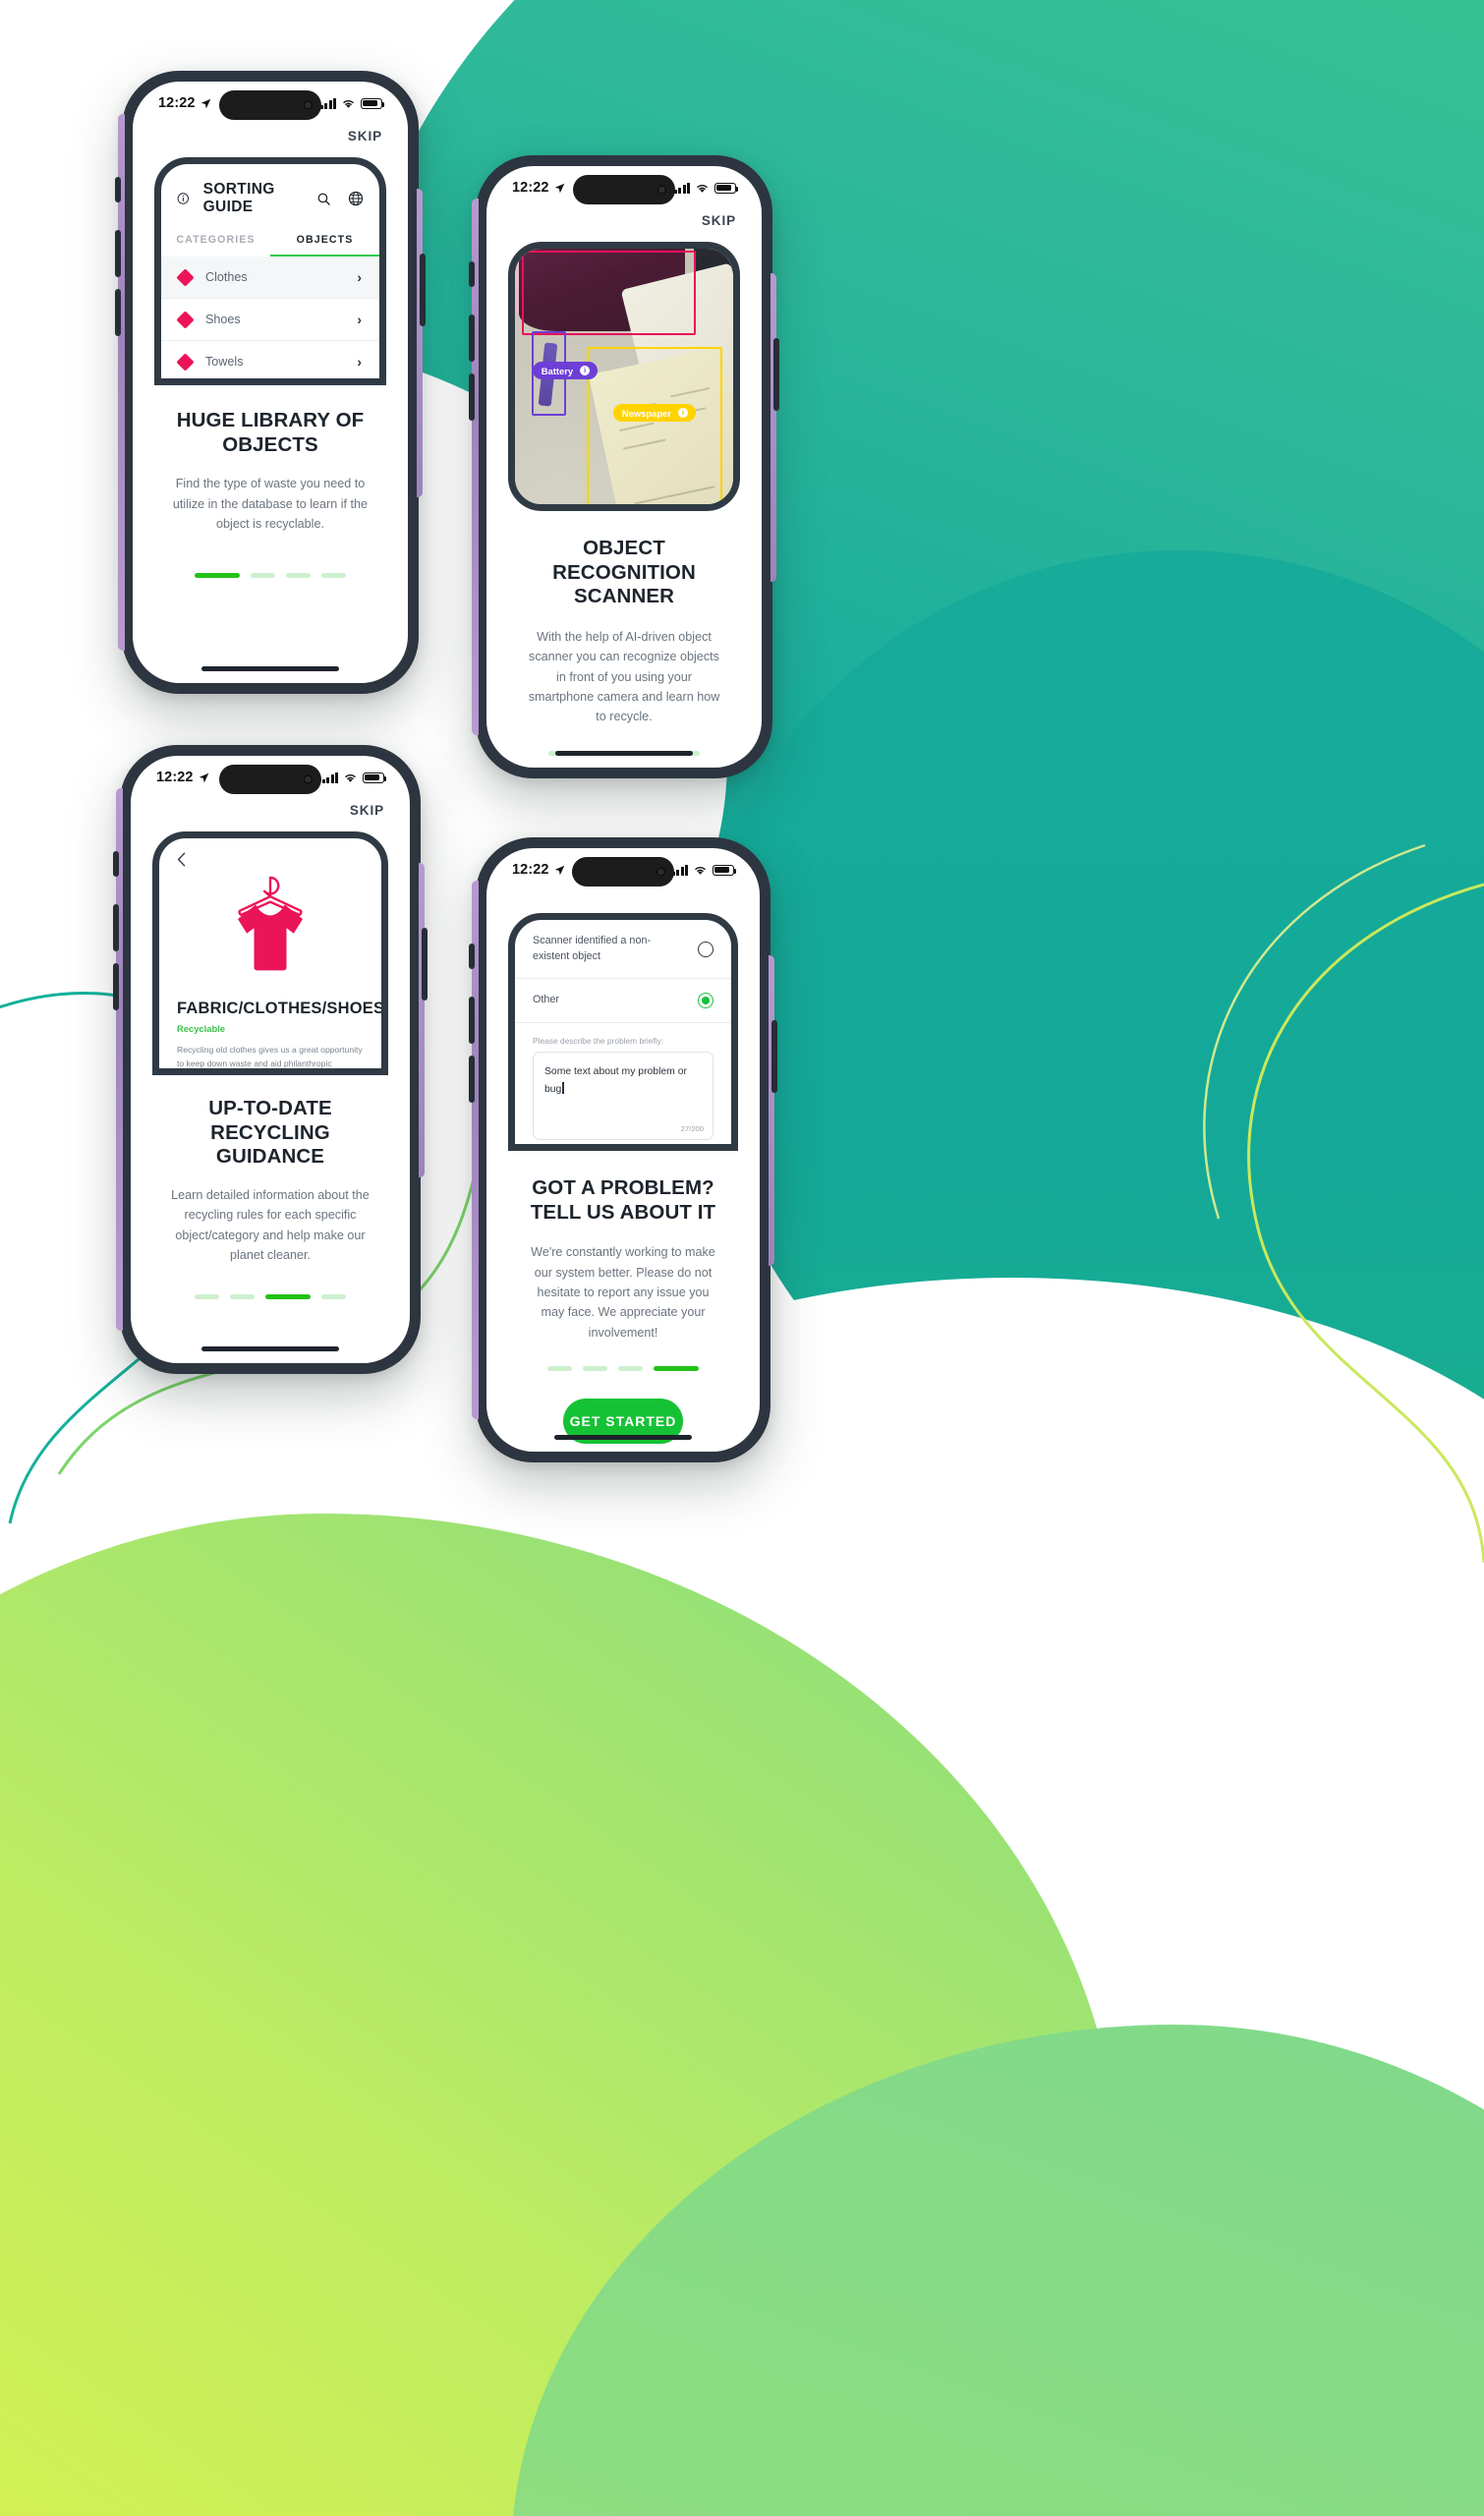  What do you see at coordinates (270, 923) in the screenshot?
I see `tshirt-on-hanger-icon` at bounding box center [270, 923].